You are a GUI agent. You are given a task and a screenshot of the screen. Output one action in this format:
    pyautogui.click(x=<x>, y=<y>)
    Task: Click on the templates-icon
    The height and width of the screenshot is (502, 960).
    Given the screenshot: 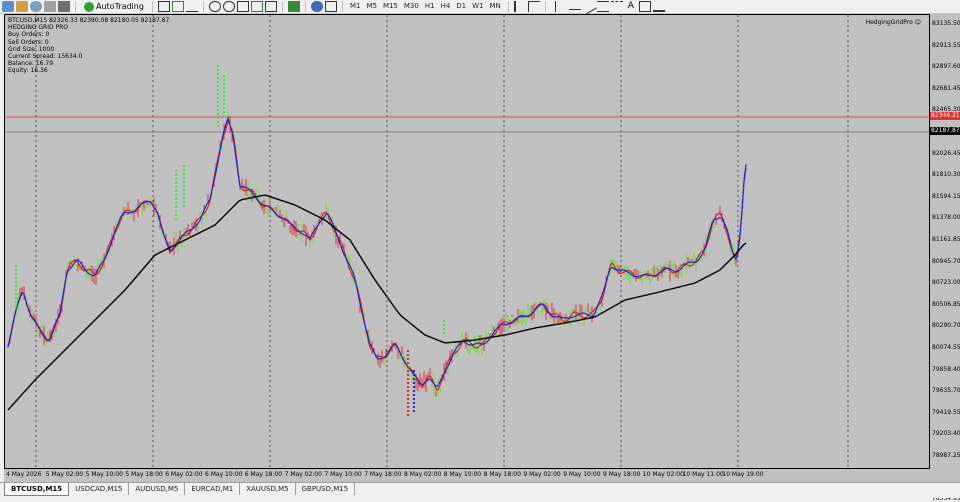 What is the action you would take?
    pyautogui.click(x=330, y=6)
    